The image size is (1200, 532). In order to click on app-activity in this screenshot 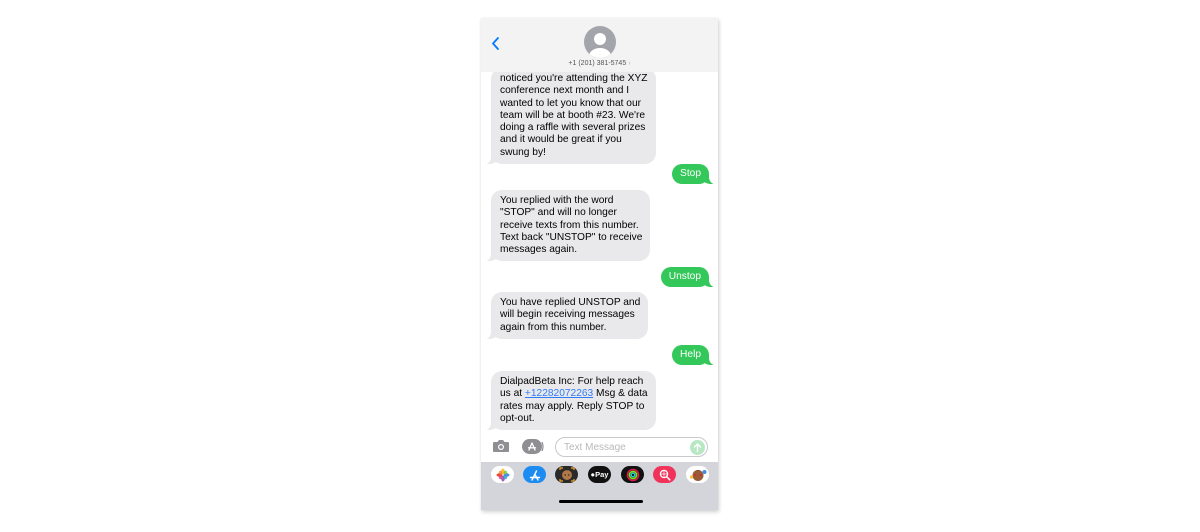, I will do `click(632, 474)`.